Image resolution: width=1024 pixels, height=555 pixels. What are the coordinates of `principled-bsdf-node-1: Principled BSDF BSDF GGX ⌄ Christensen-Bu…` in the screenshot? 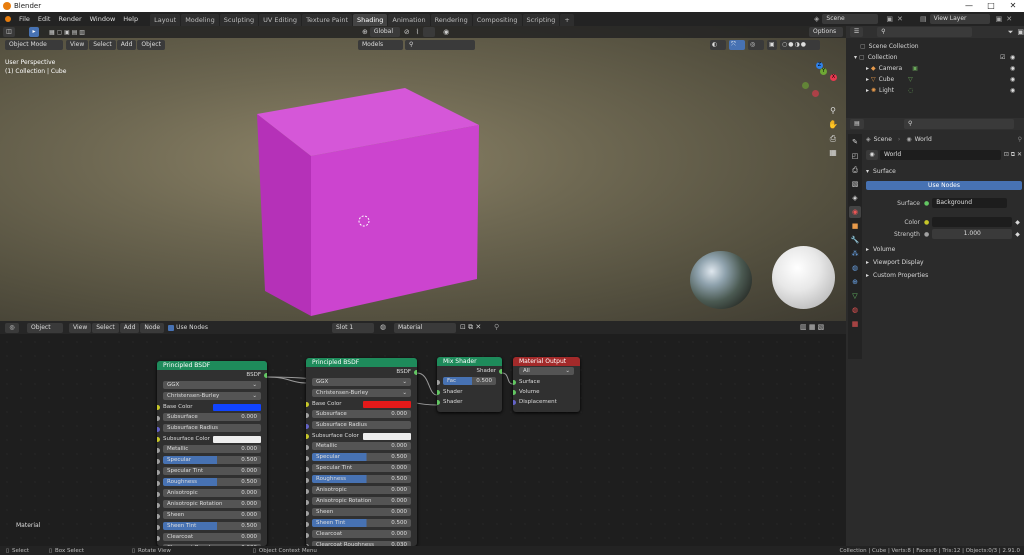 It's located at (212, 453).